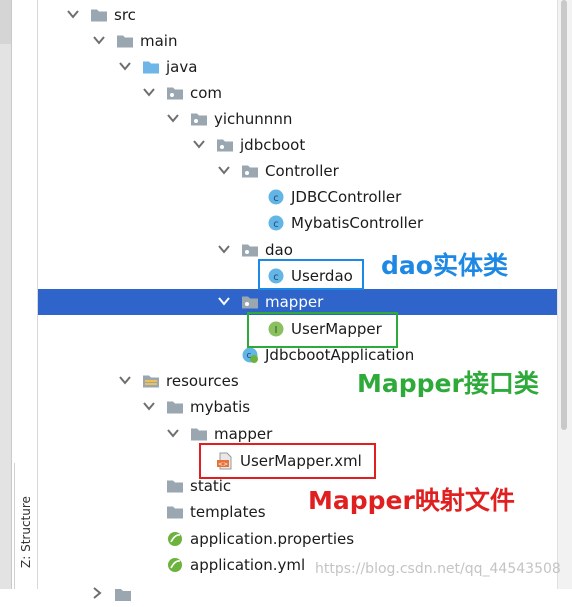 The height and width of the screenshot is (607, 572). What do you see at coordinates (228, 512) in the screenshot?
I see `tree-item-label: templates` at bounding box center [228, 512].